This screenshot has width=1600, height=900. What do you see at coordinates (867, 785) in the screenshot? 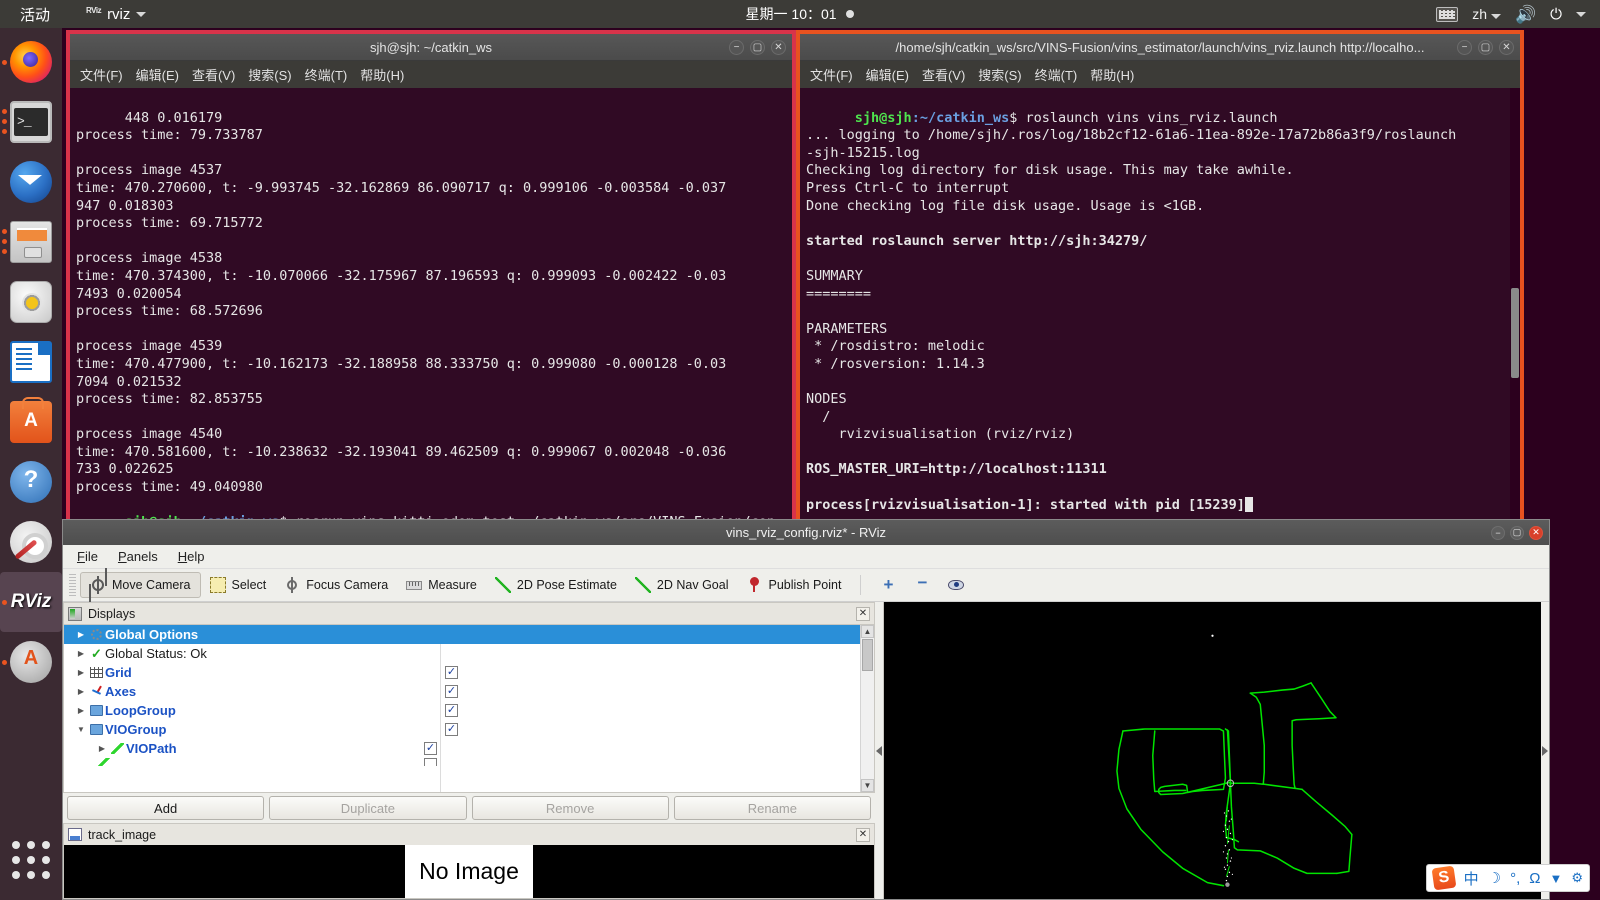
I see `scroll-down-arrow-icon: ▼` at bounding box center [867, 785].